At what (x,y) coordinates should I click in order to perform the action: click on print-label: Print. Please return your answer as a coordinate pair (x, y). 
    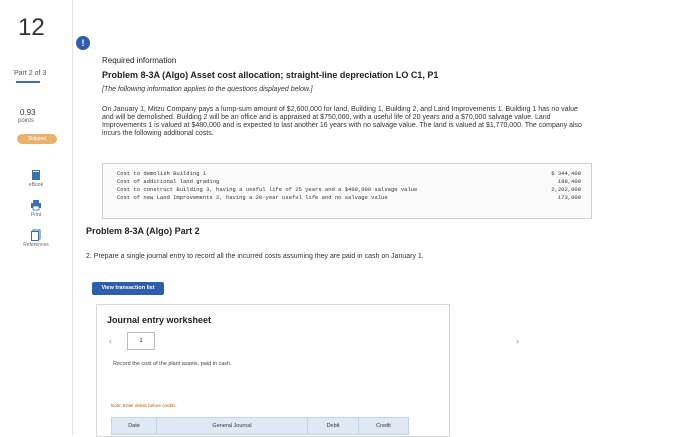
    Looking at the image, I should click on (36, 215).